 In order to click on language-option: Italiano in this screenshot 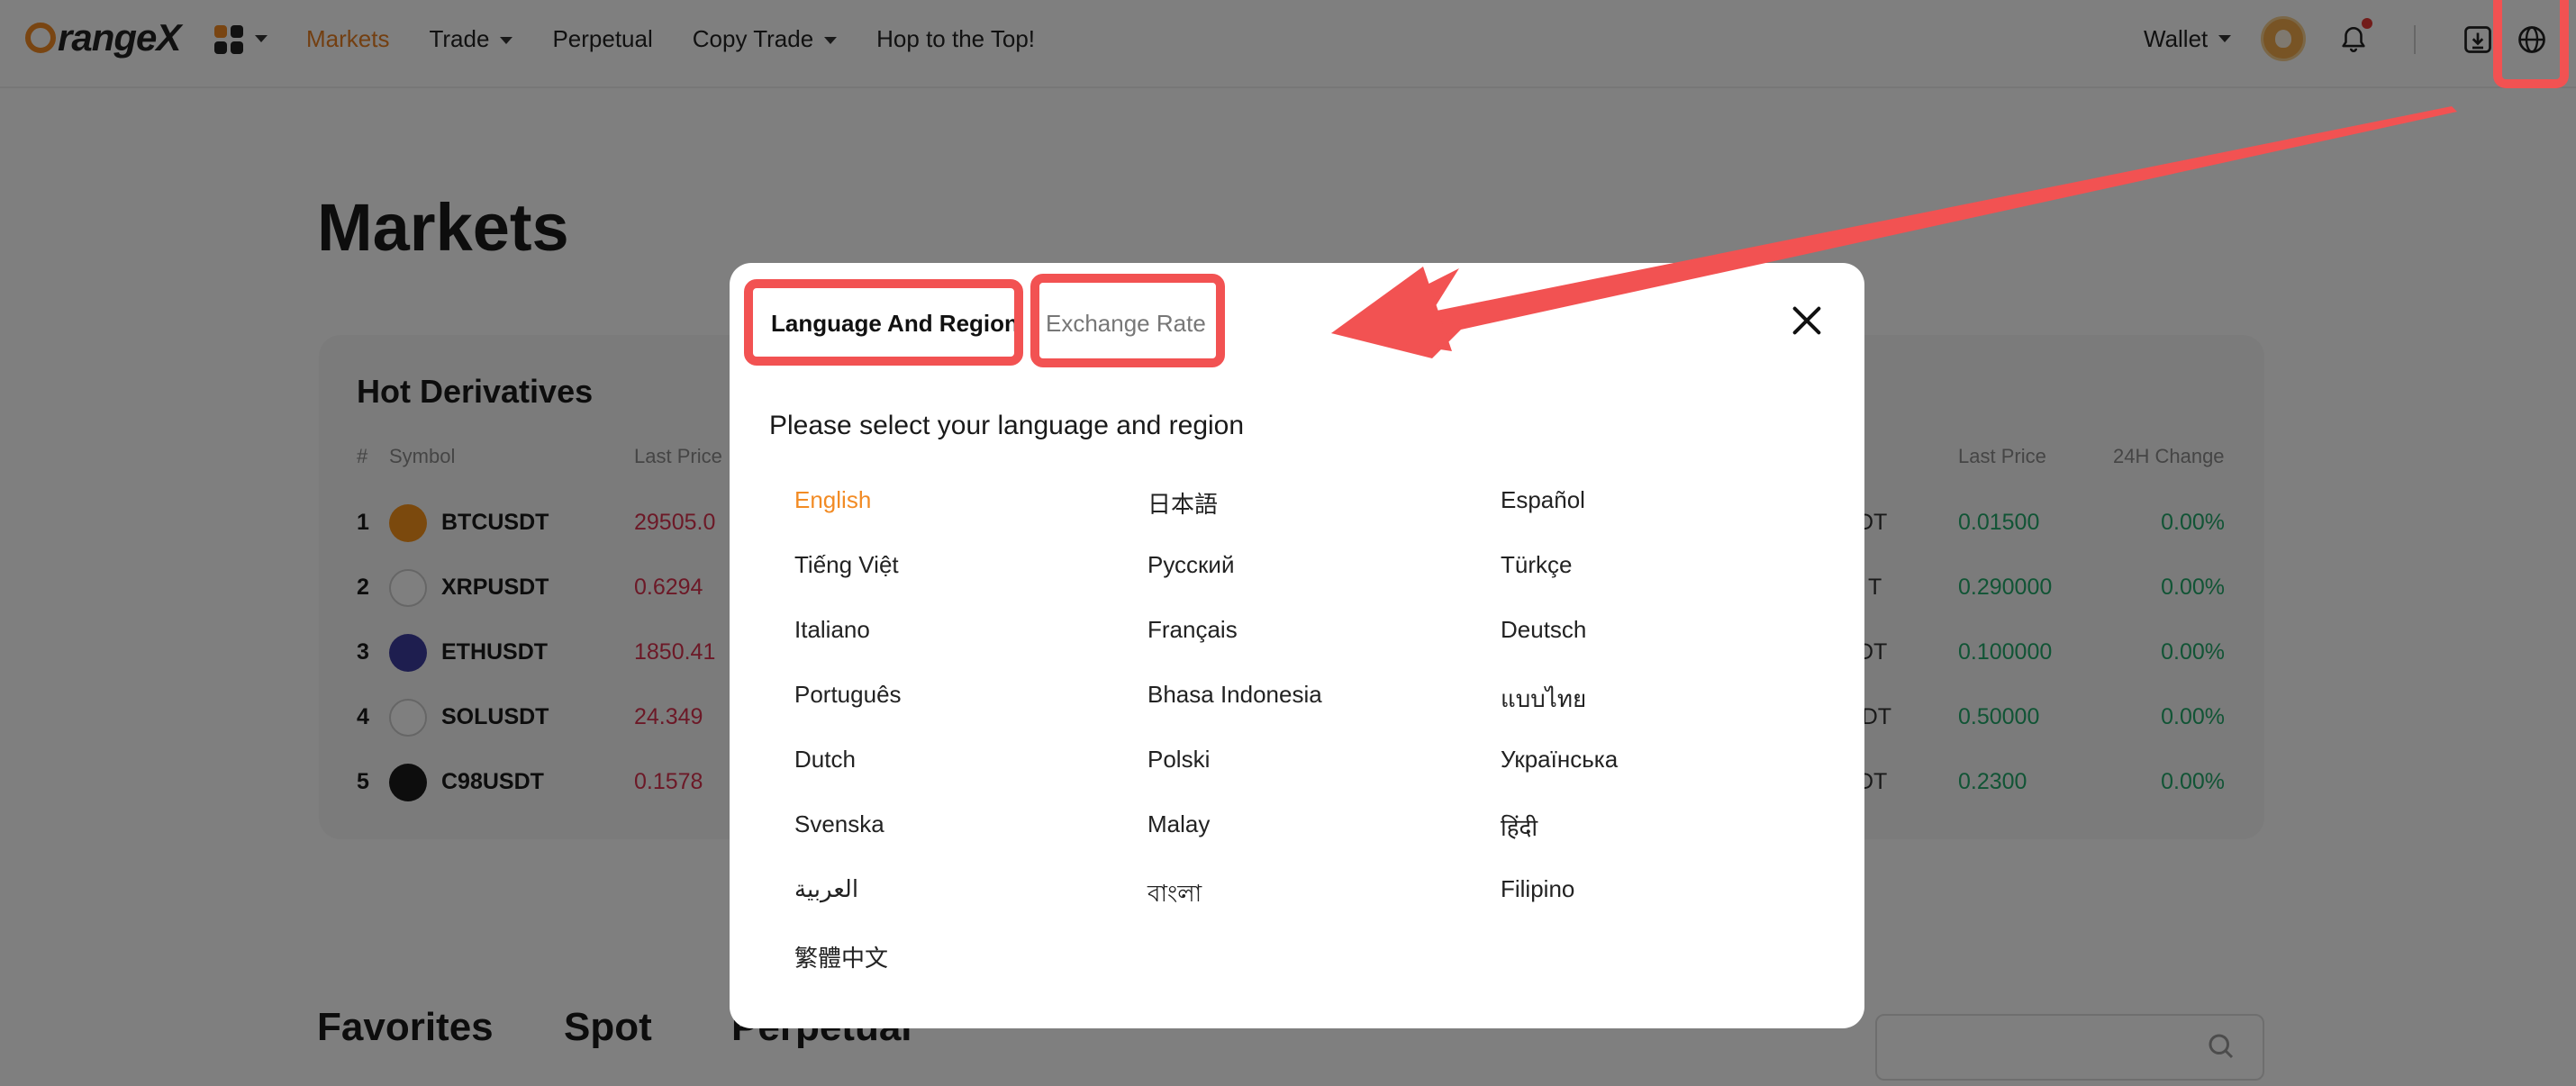, I will do `click(832, 630)`.